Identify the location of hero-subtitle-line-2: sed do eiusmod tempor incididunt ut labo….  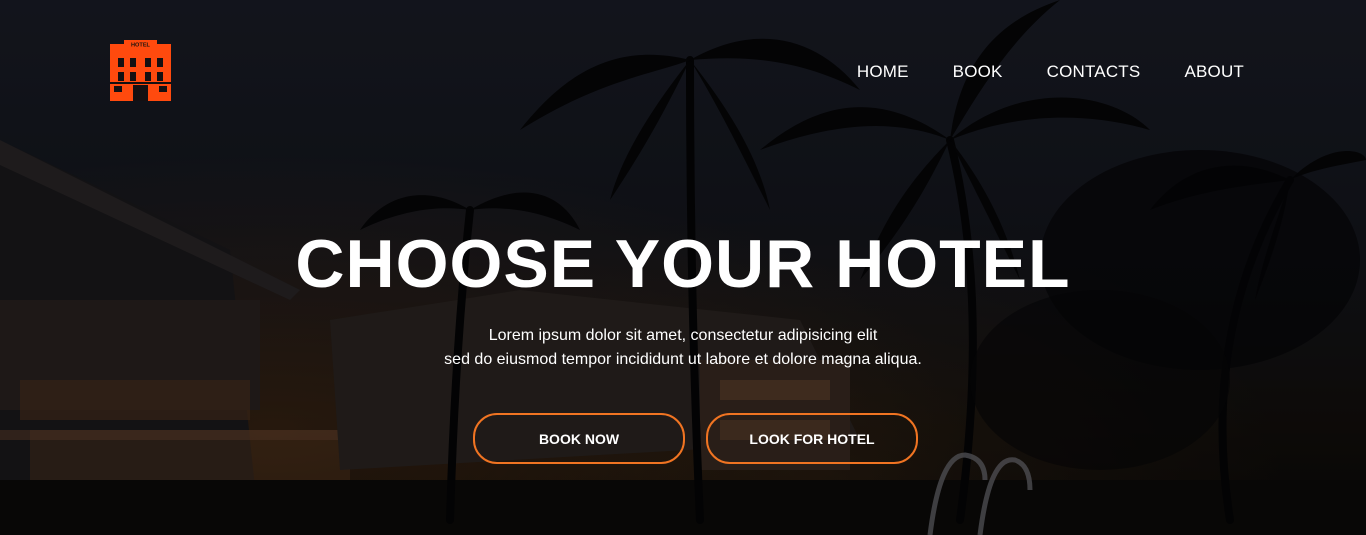
(683, 359).